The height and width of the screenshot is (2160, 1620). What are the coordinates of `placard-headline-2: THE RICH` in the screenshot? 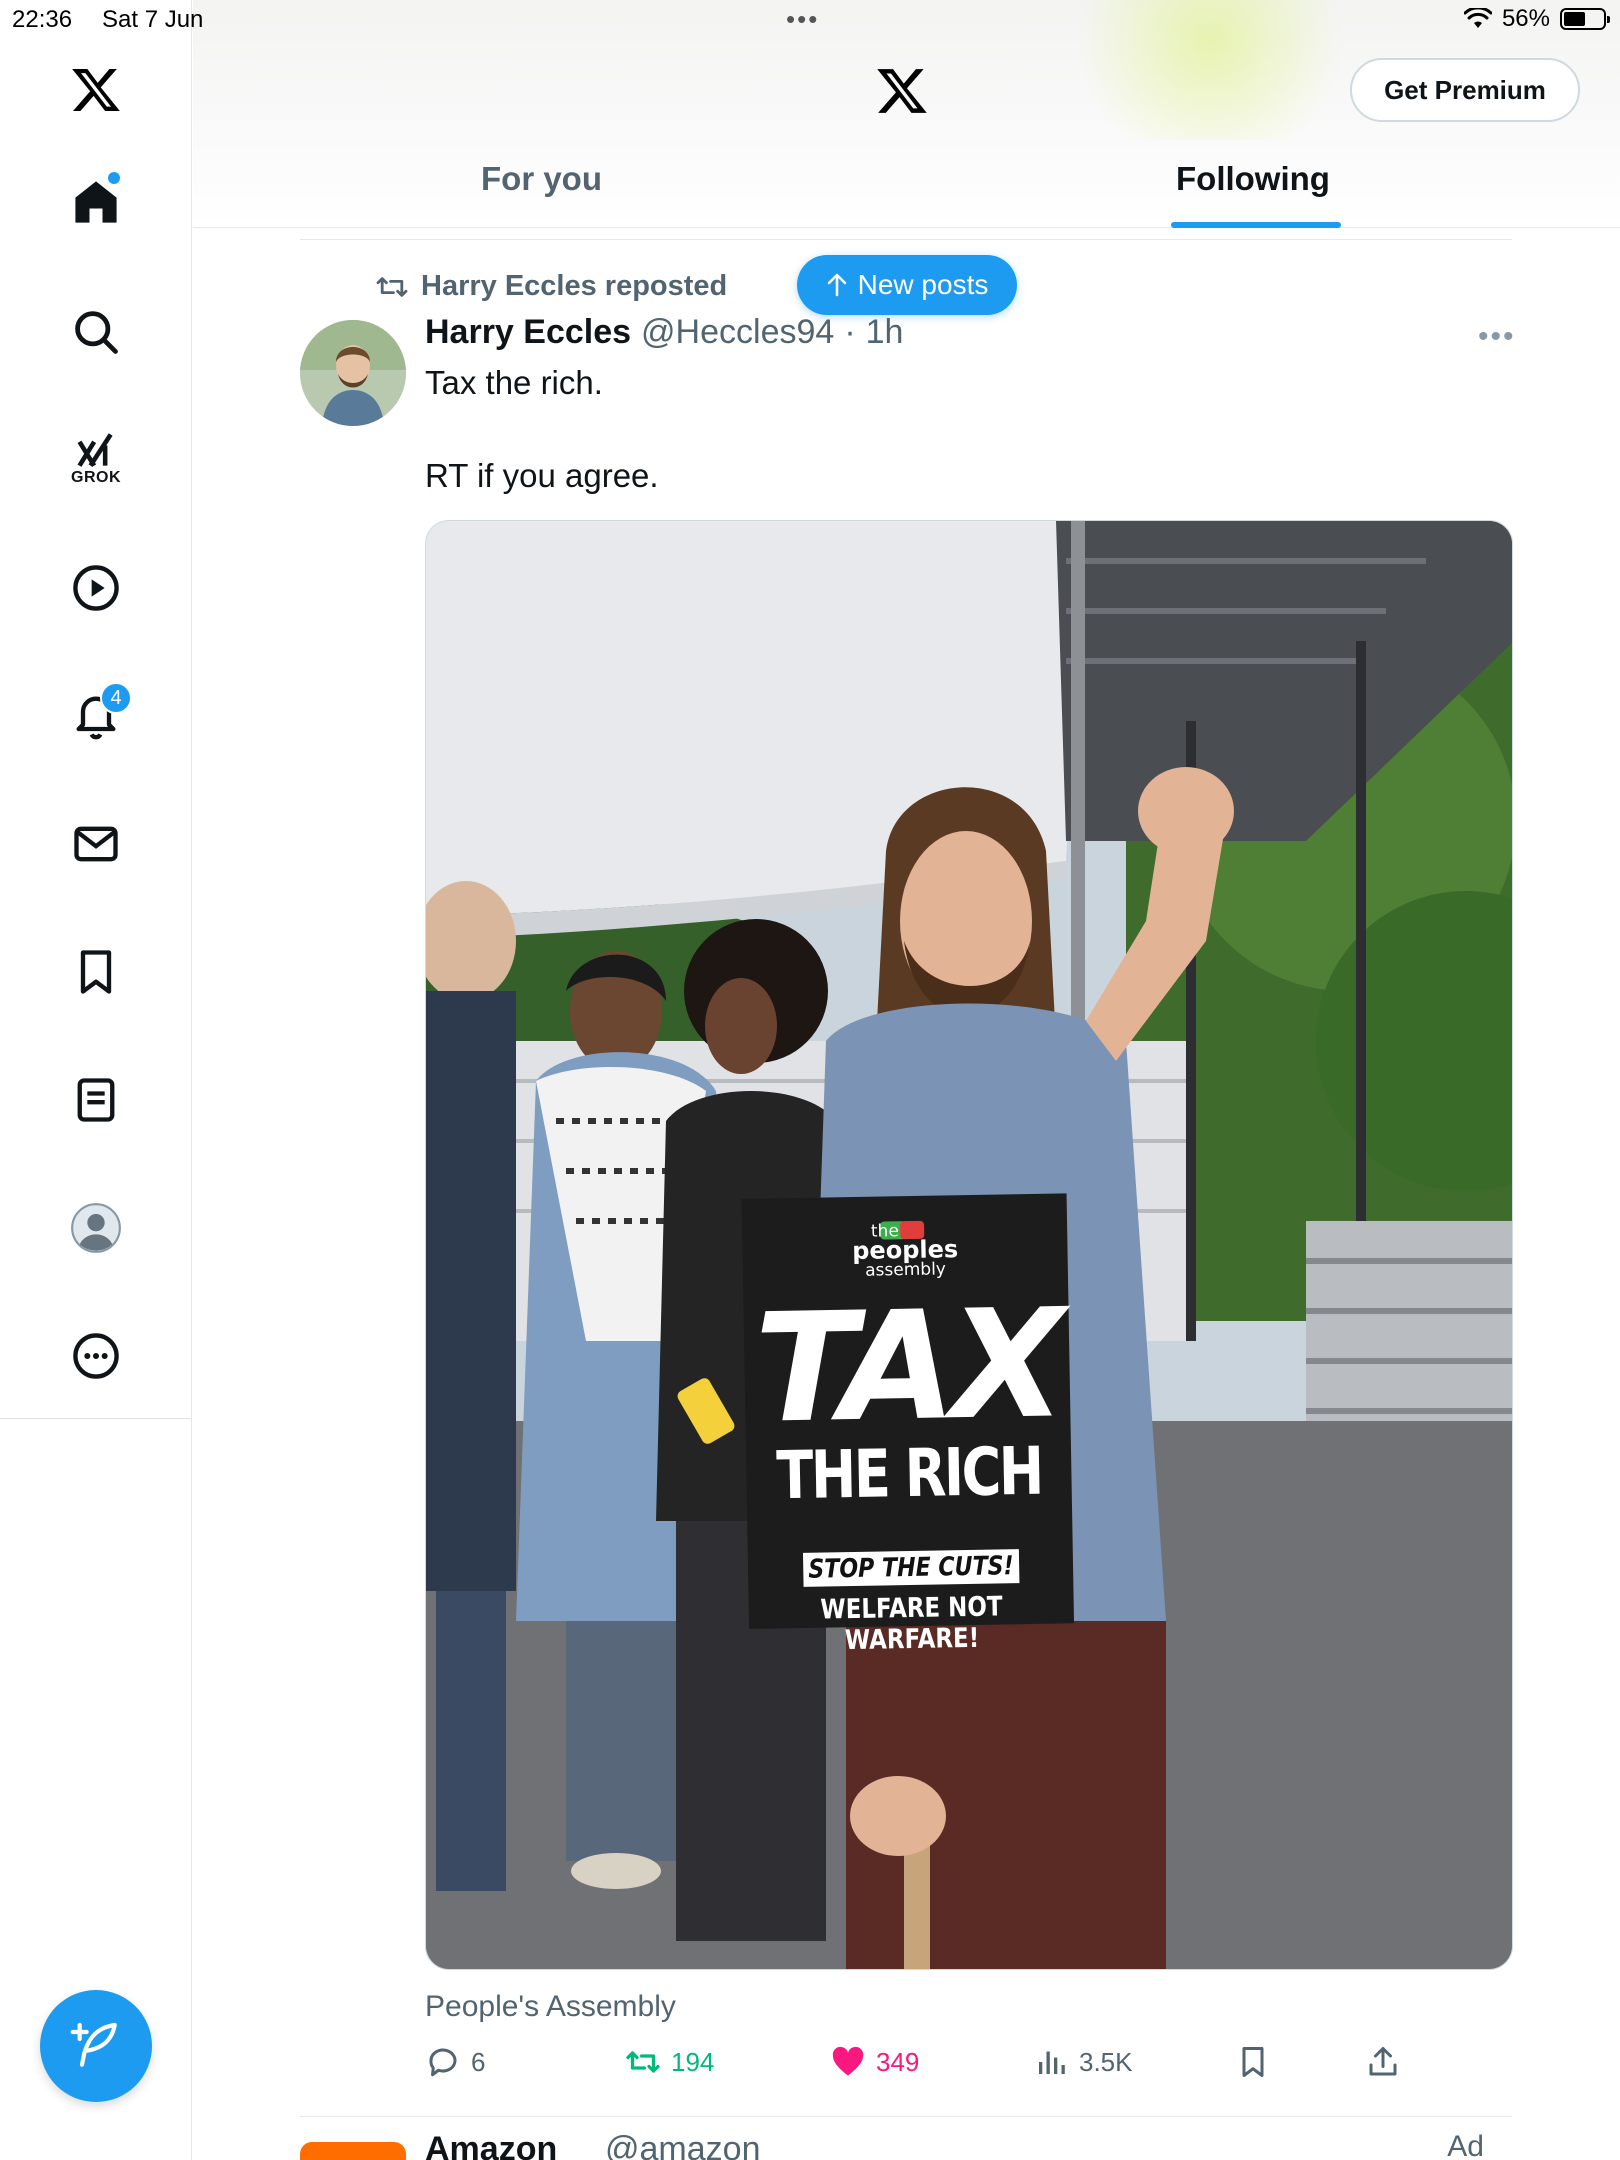 It's located at (909, 1473).